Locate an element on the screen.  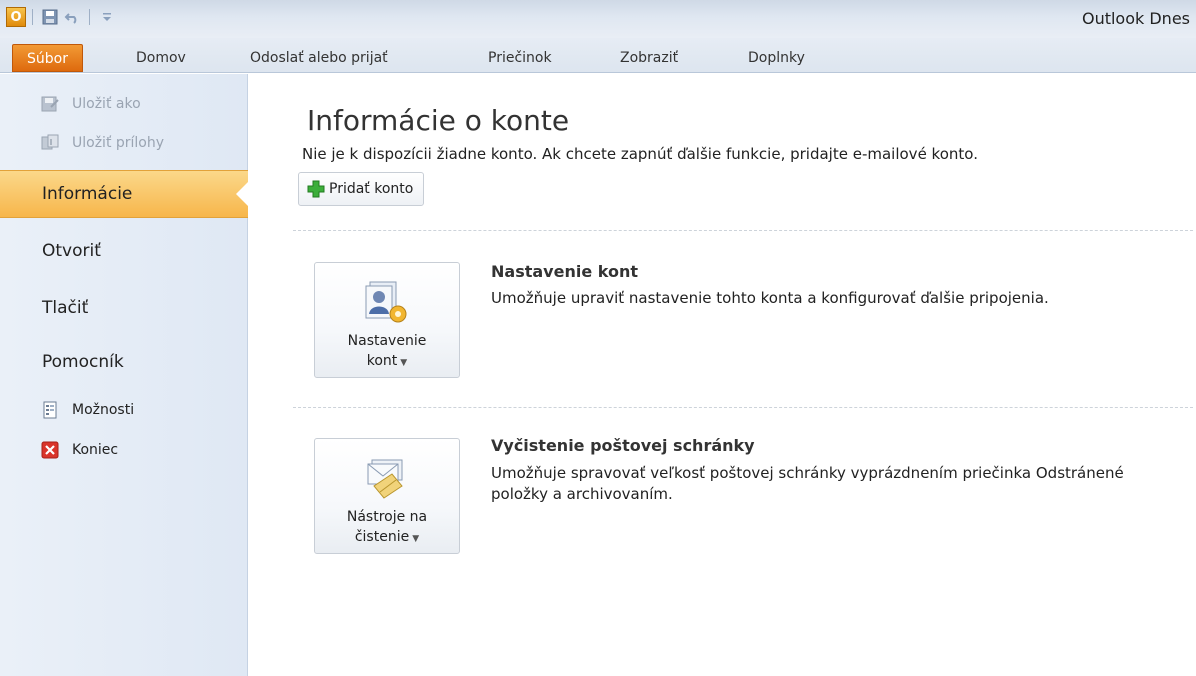
nav-options-label: Možnosti is located at coordinates (103, 410).